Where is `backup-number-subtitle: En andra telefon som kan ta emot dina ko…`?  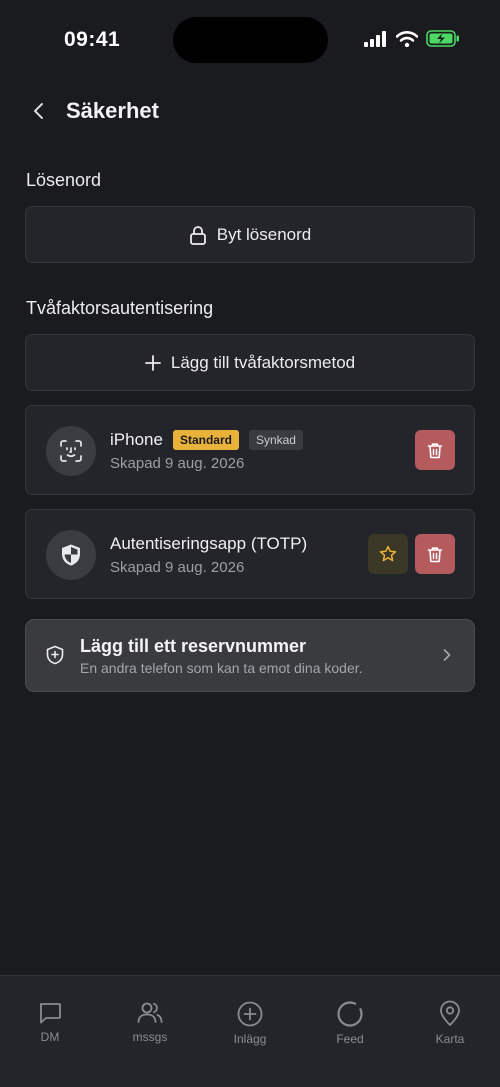 backup-number-subtitle: En andra telefon som kan ta emot dina ko… is located at coordinates (221, 668).